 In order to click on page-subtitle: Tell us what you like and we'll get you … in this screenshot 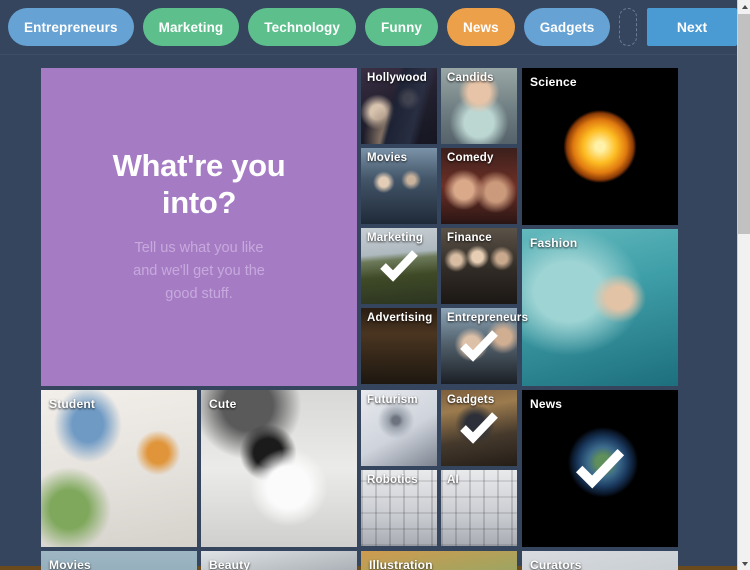, I will do `click(199, 271)`.